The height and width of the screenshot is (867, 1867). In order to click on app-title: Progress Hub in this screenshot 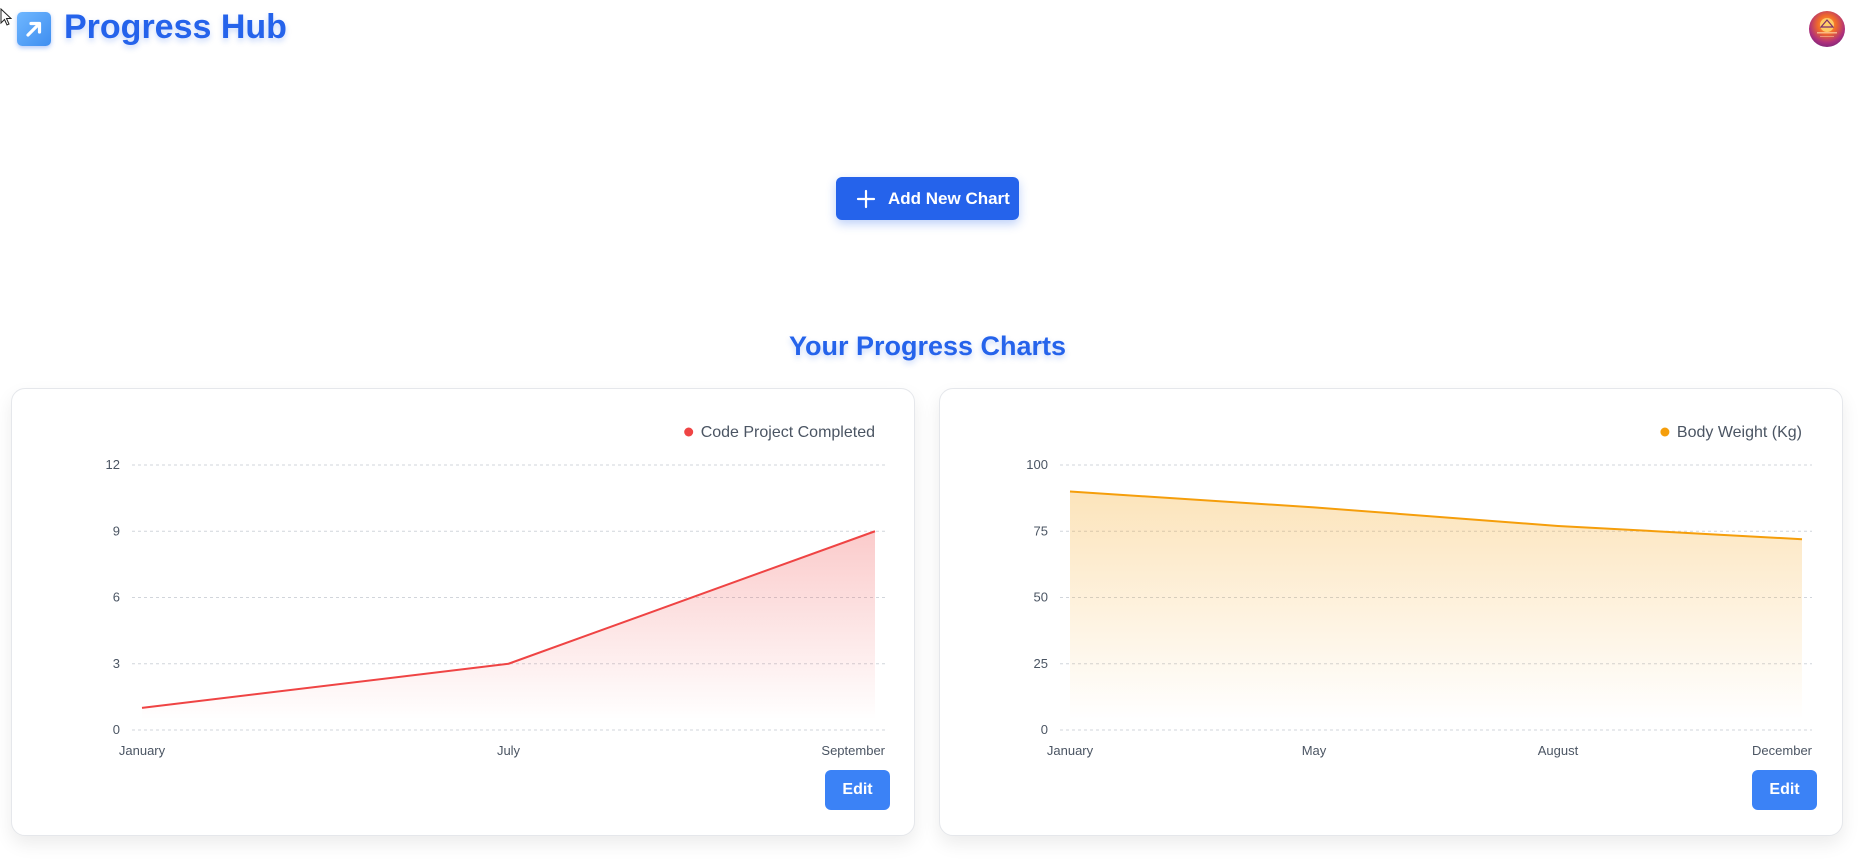, I will do `click(175, 27)`.